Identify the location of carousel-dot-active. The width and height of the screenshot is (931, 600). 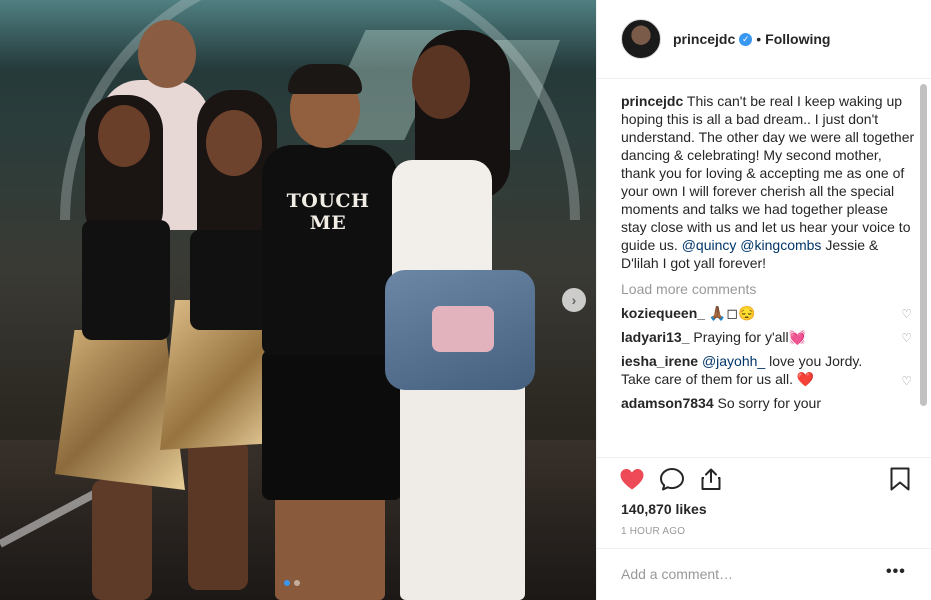
(287, 583).